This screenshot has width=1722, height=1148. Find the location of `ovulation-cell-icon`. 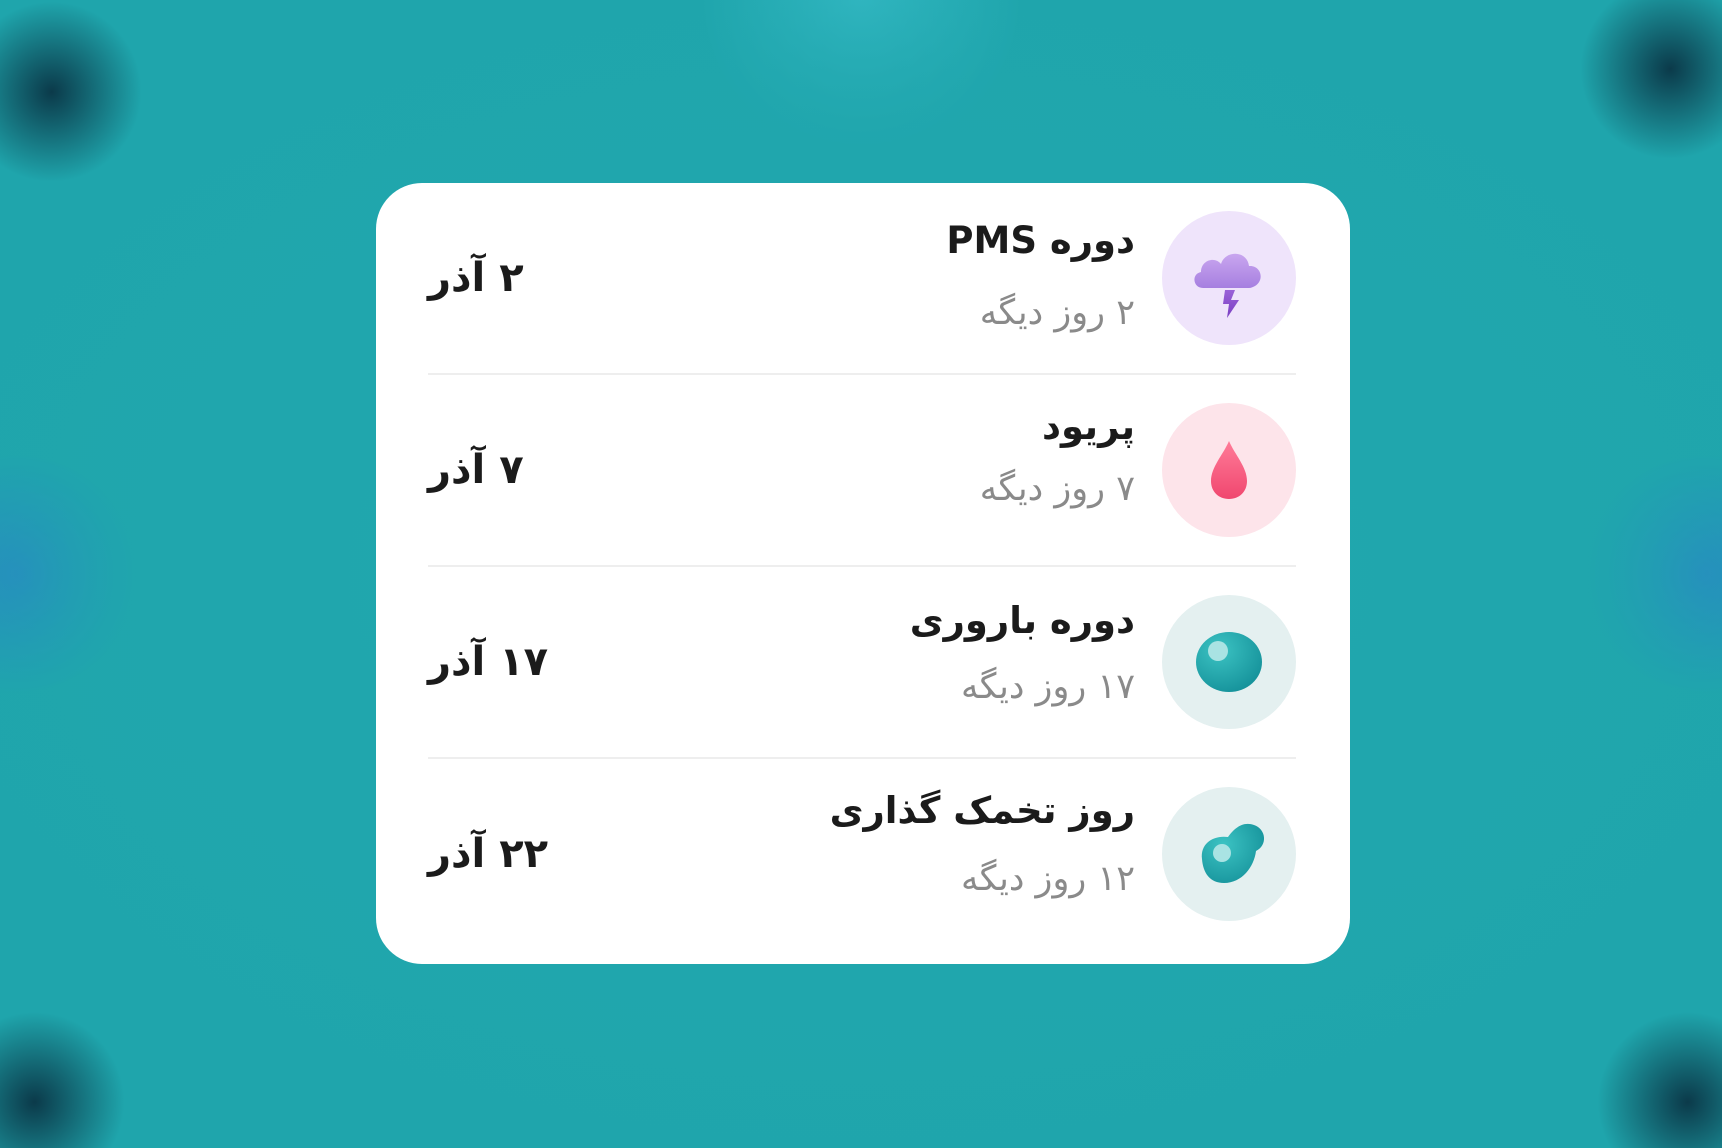

ovulation-cell-icon is located at coordinates (1229, 854).